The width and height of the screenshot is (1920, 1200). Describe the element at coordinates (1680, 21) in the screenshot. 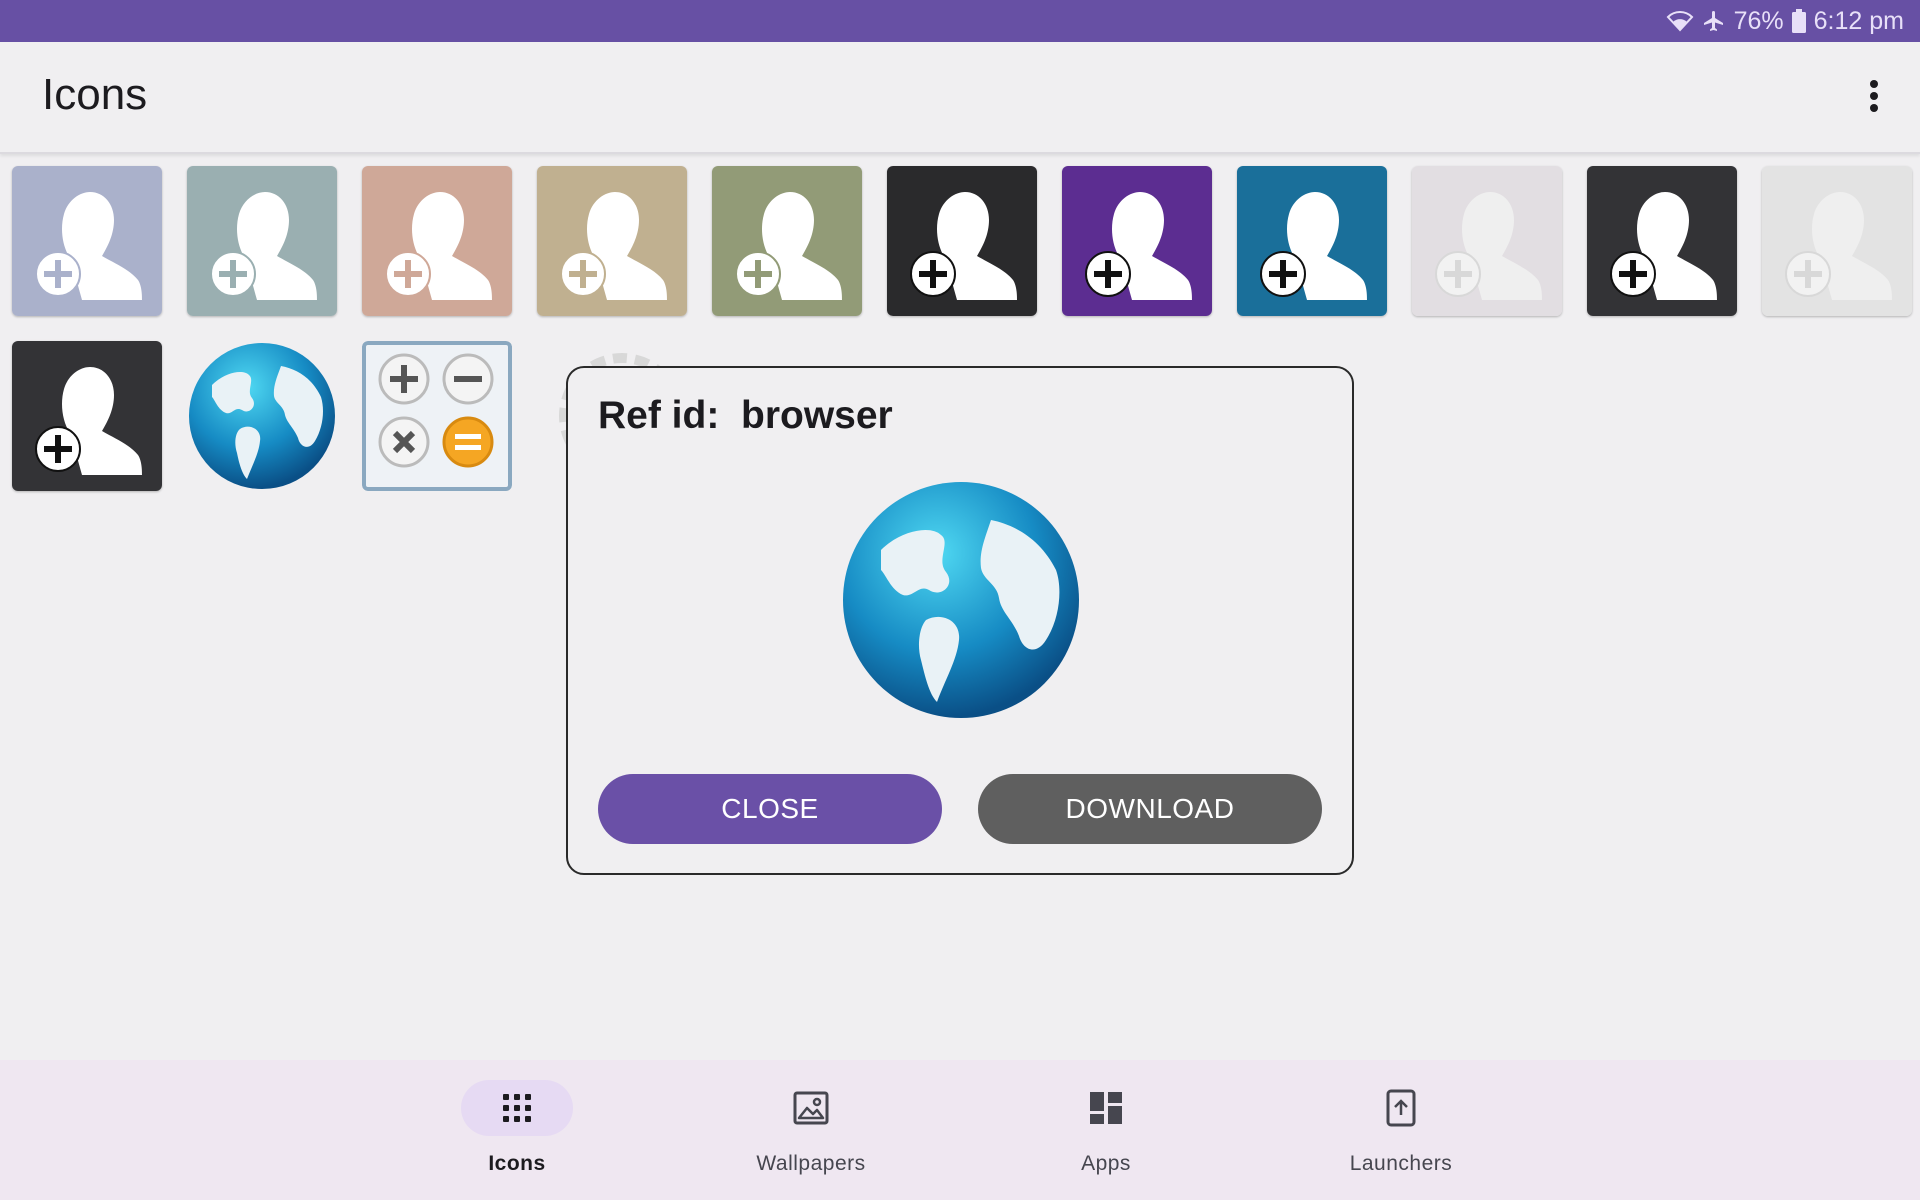

I see `wifi-icon` at that location.